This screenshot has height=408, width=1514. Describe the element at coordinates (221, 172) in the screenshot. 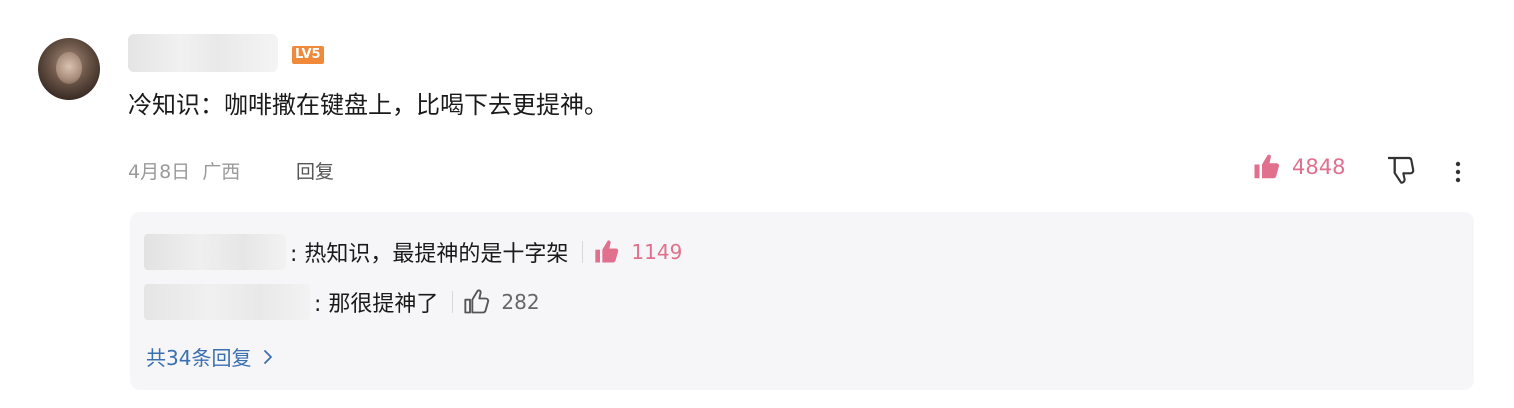

I see `comment-location: 广西` at that location.